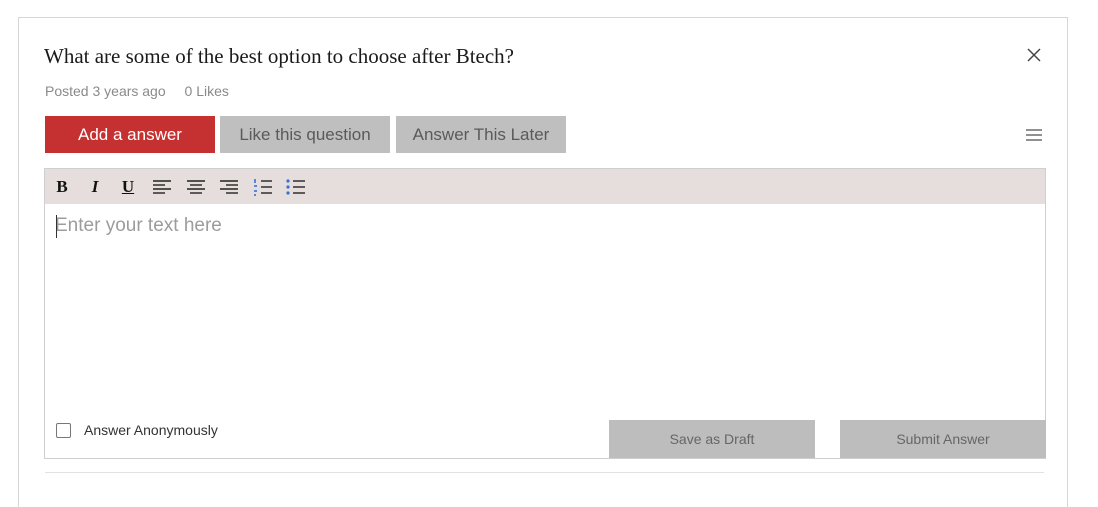 The height and width of the screenshot is (507, 1098). I want to click on underline-icon: U, so click(128, 187).